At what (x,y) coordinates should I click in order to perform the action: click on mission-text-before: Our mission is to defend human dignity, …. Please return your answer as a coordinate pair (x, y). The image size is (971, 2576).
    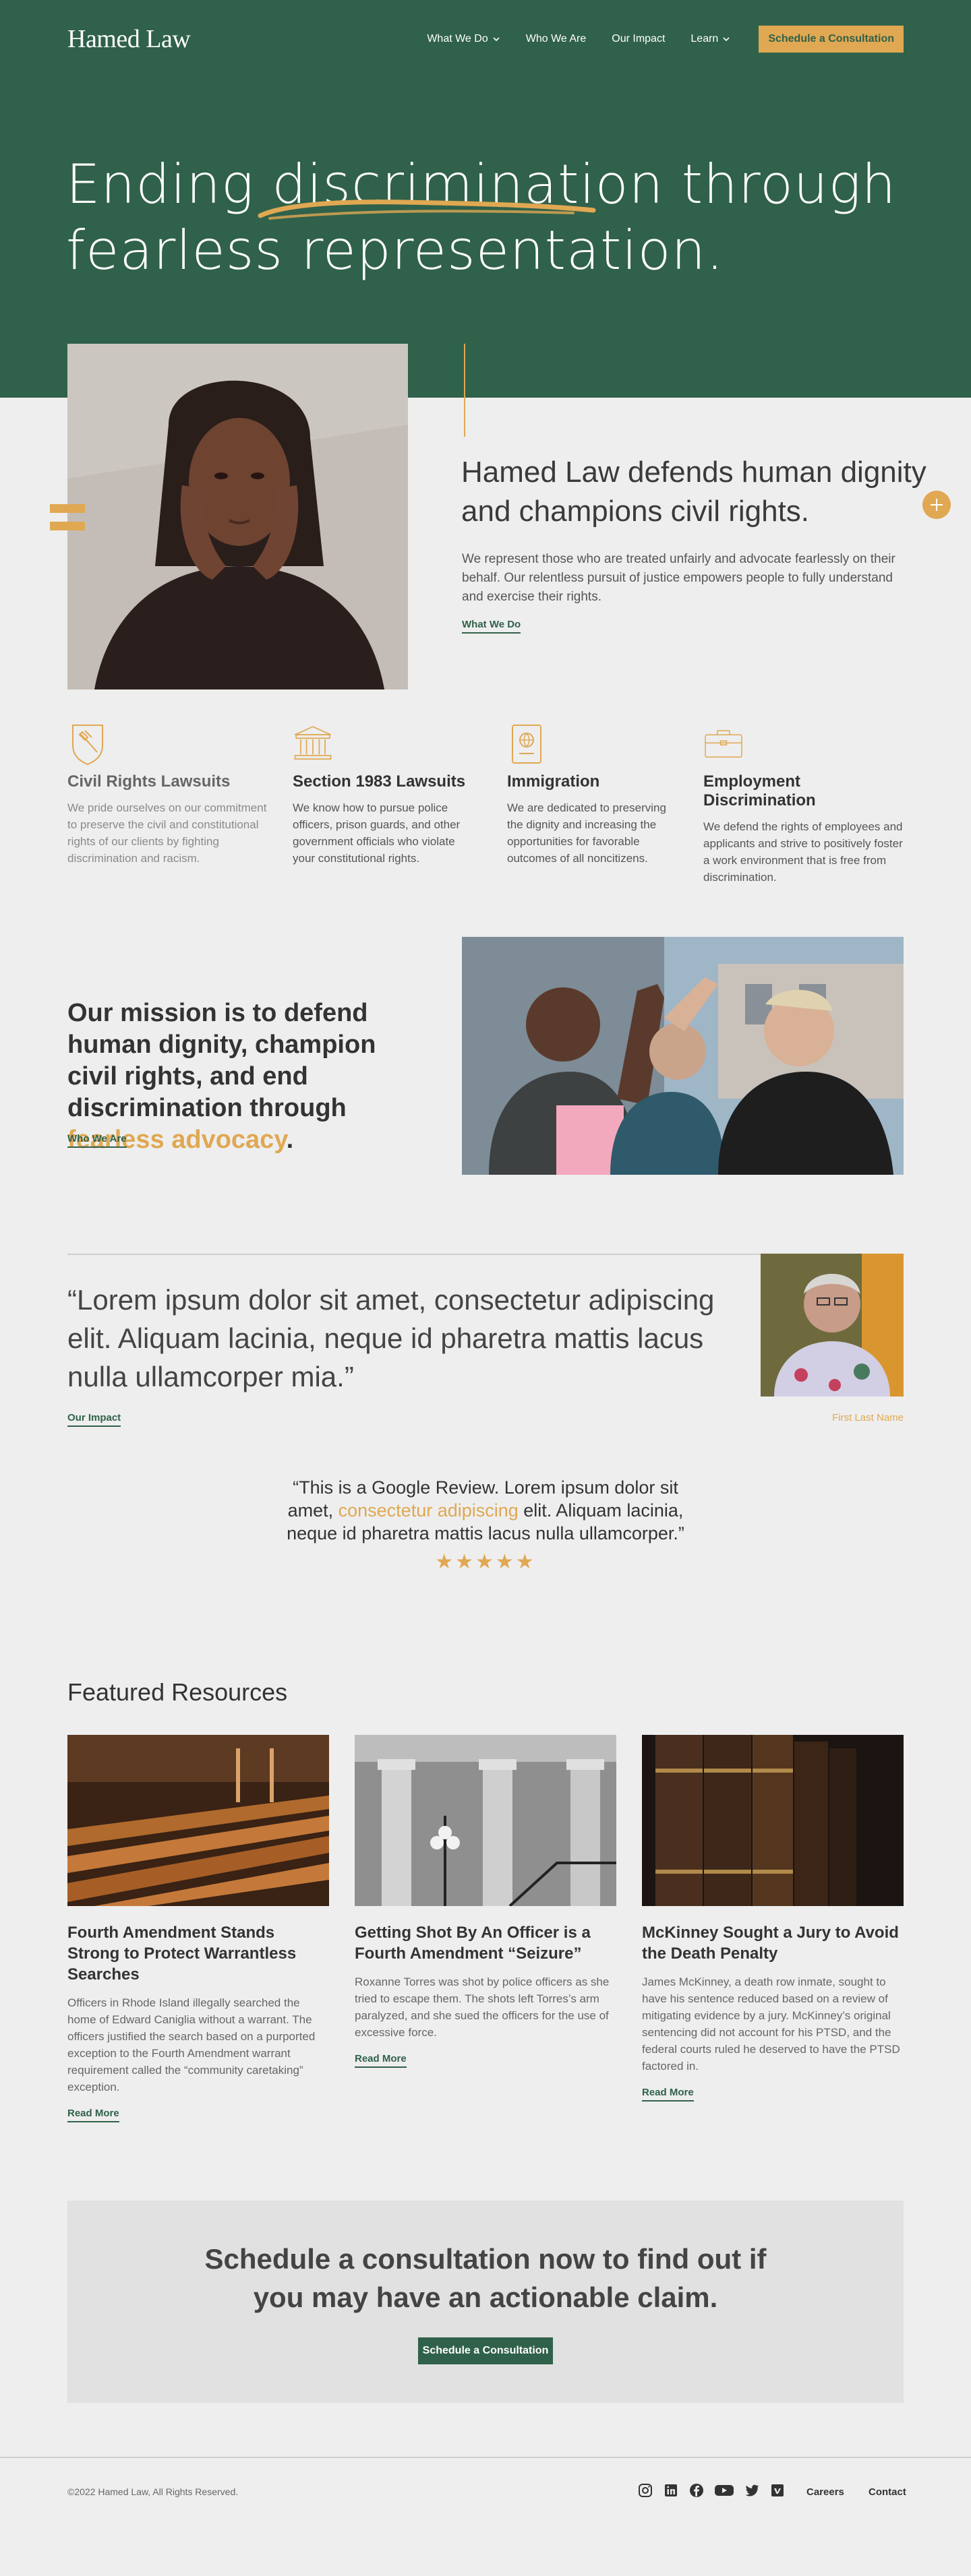
    Looking at the image, I should click on (222, 1060).